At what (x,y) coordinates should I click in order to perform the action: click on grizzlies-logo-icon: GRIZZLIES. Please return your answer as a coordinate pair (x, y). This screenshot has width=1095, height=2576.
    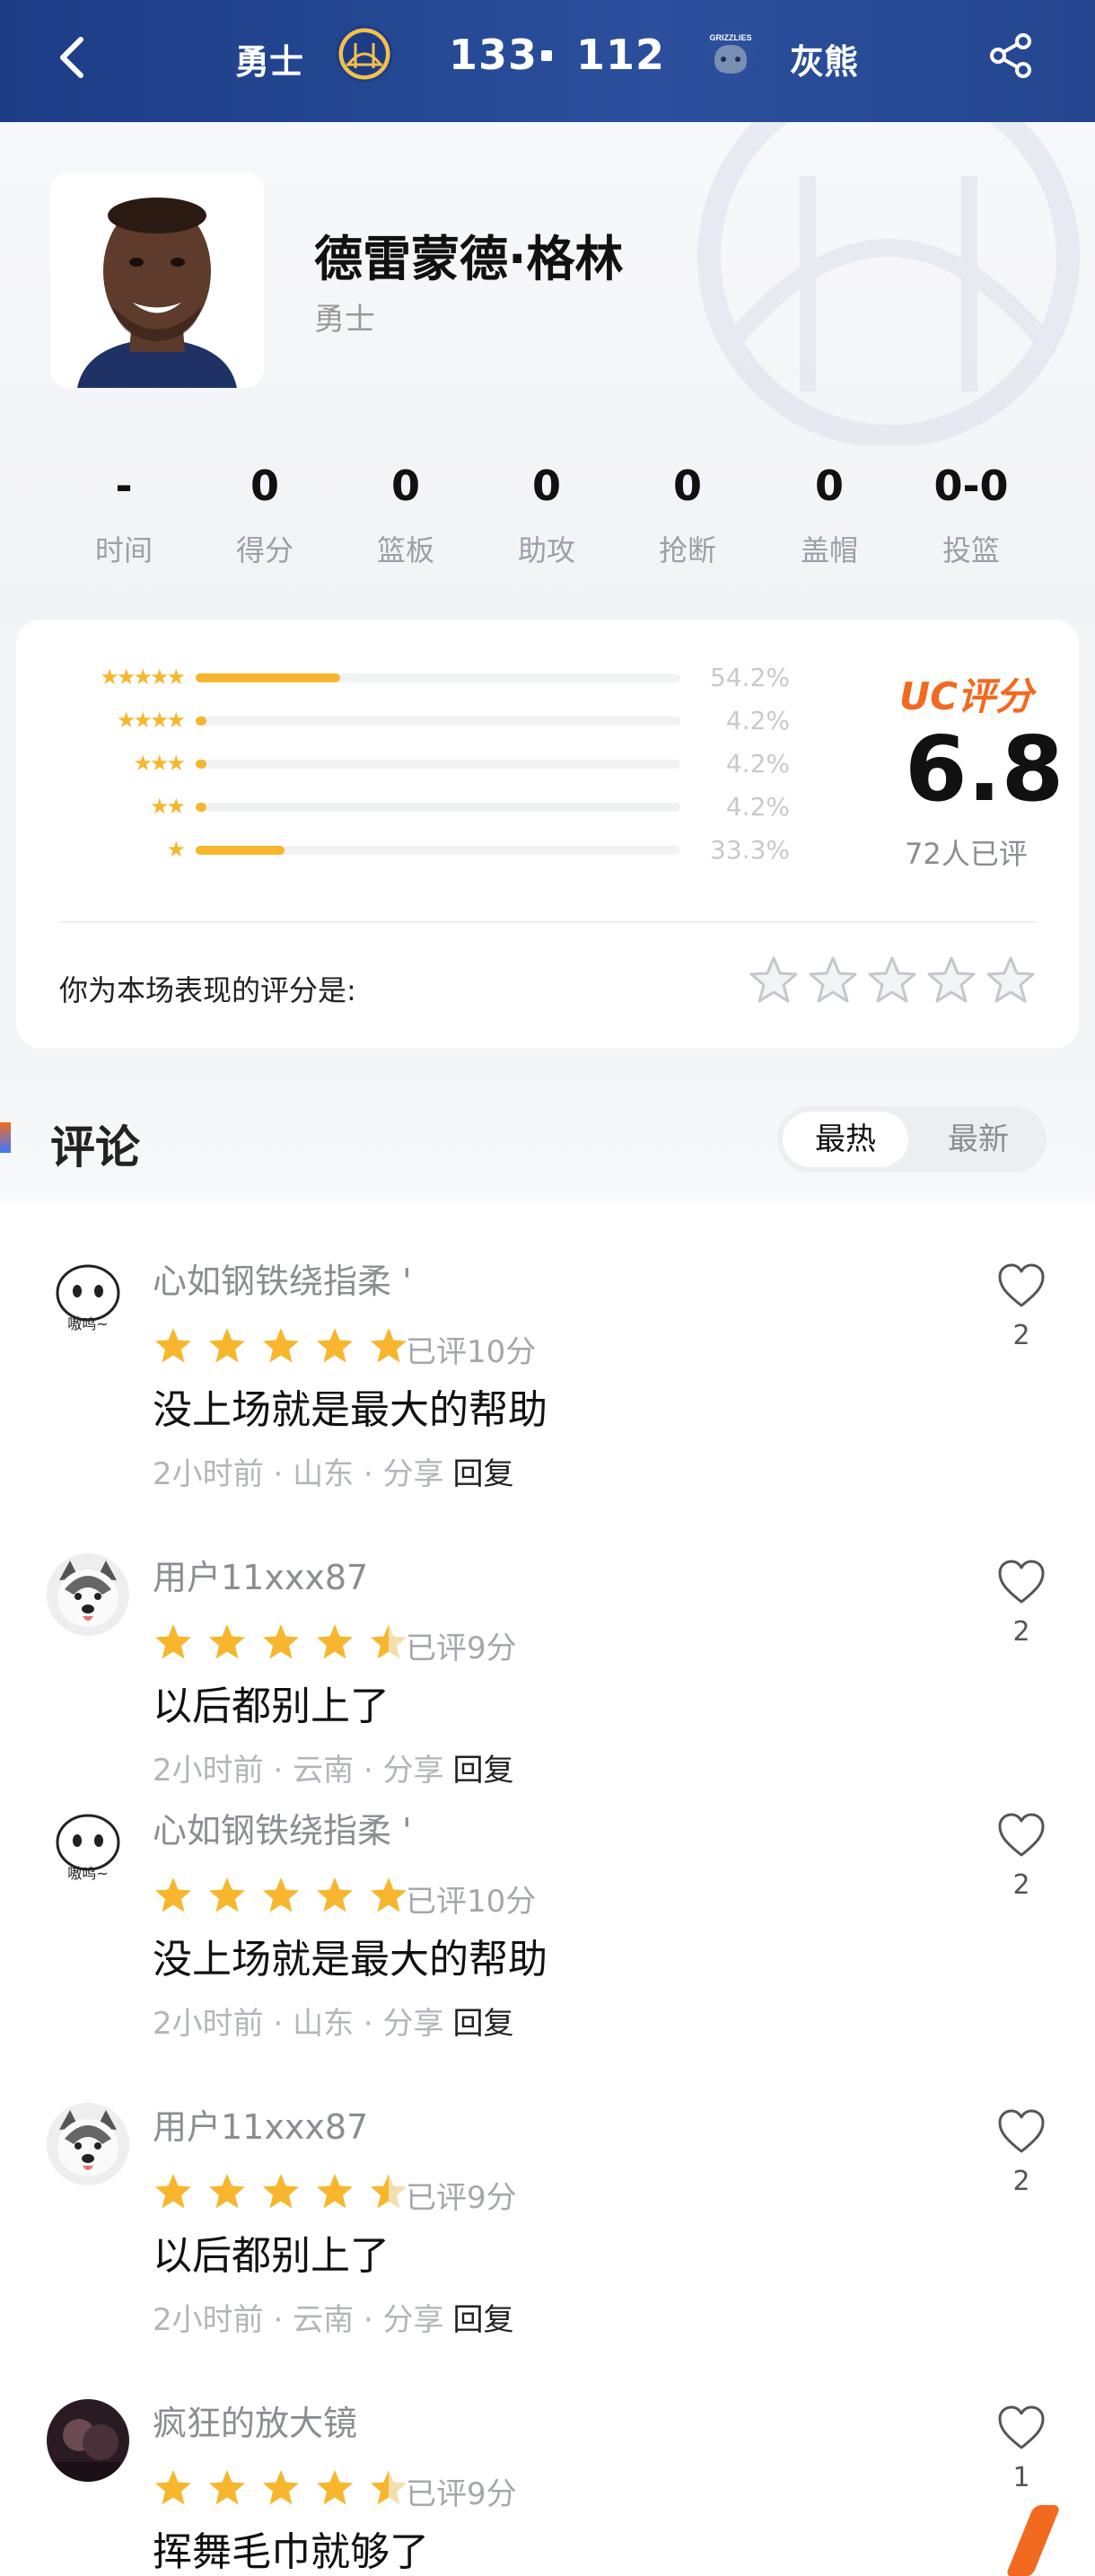
    Looking at the image, I should click on (730, 54).